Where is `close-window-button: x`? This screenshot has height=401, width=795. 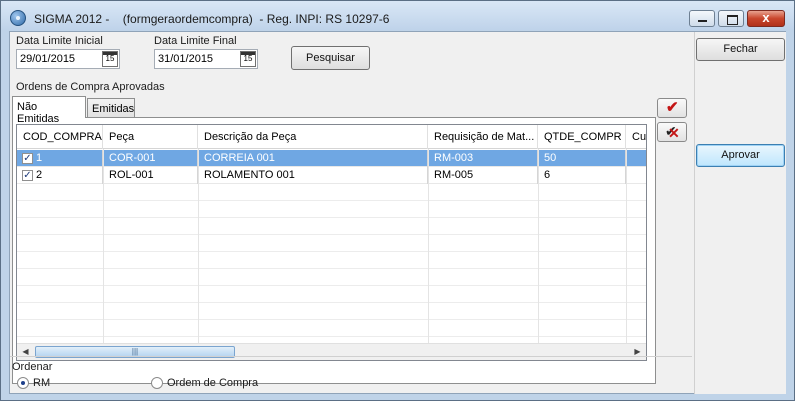 close-window-button: x is located at coordinates (766, 18).